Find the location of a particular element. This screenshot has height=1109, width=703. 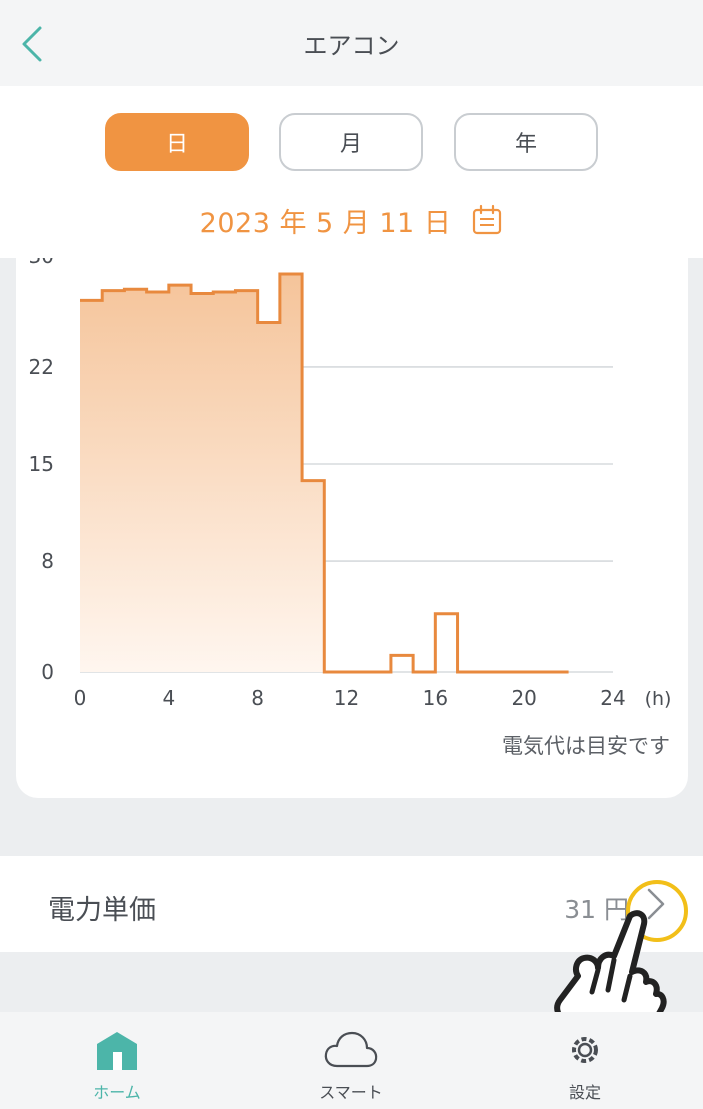

page-title: エアコン is located at coordinates (351, 46).